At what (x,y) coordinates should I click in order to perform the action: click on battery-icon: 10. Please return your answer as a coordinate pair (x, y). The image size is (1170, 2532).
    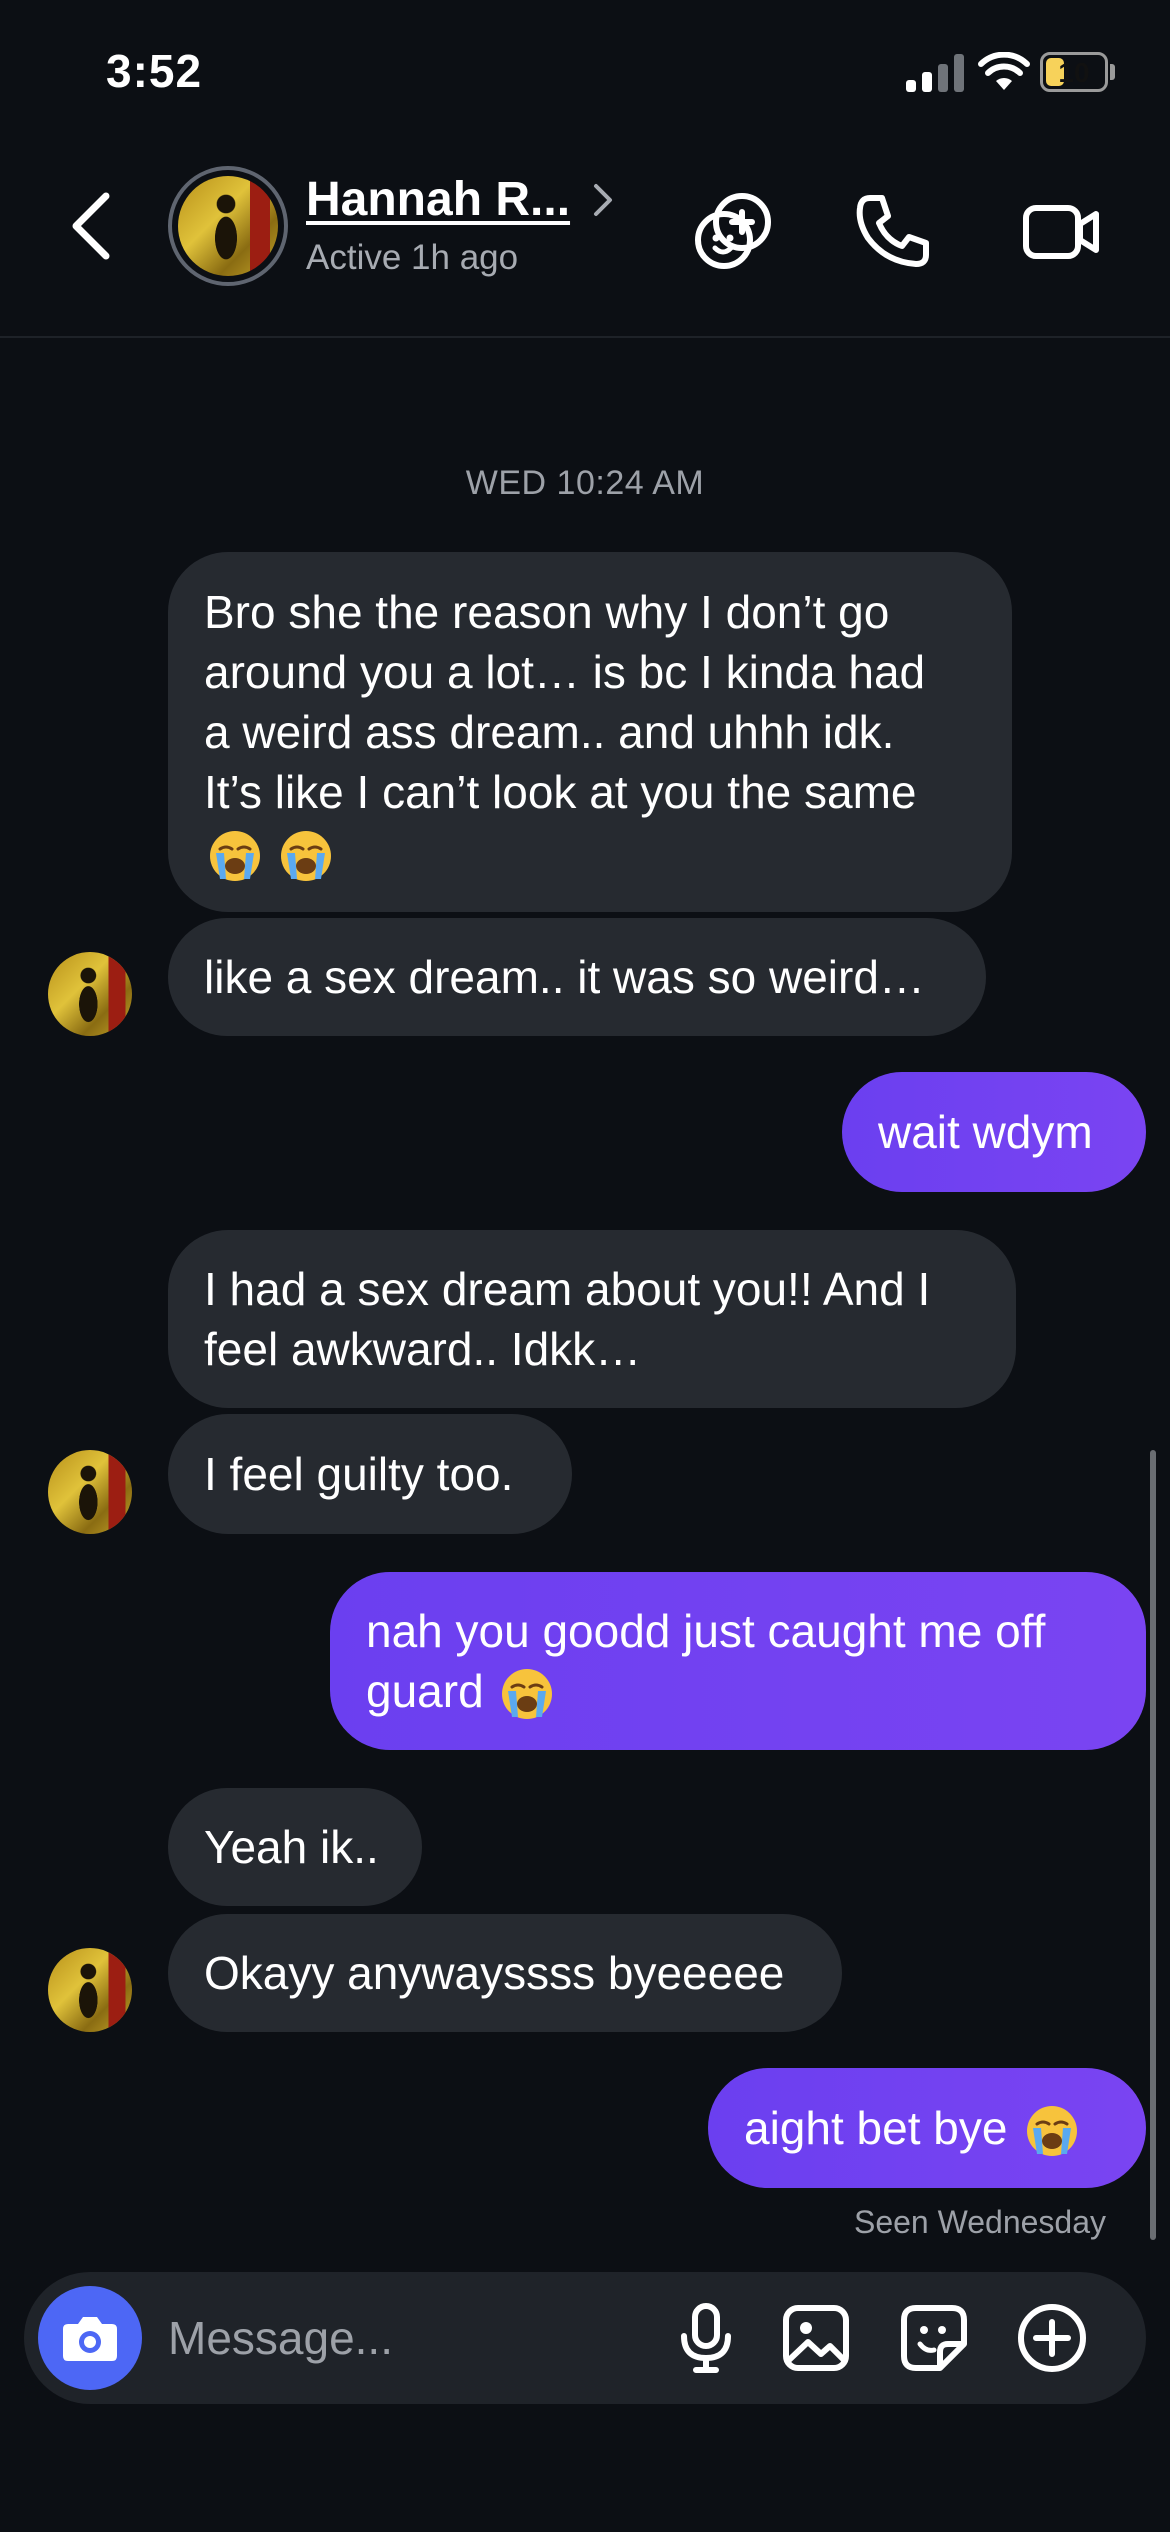
    Looking at the image, I should click on (1074, 72).